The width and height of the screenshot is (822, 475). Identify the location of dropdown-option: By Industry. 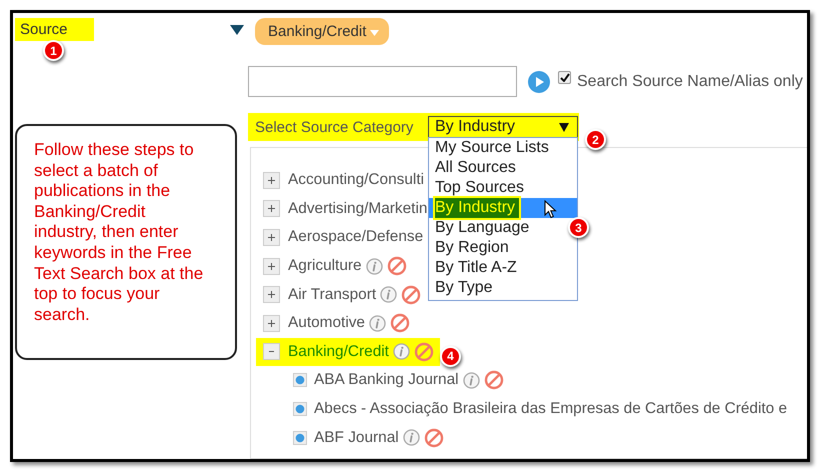
(503, 208).